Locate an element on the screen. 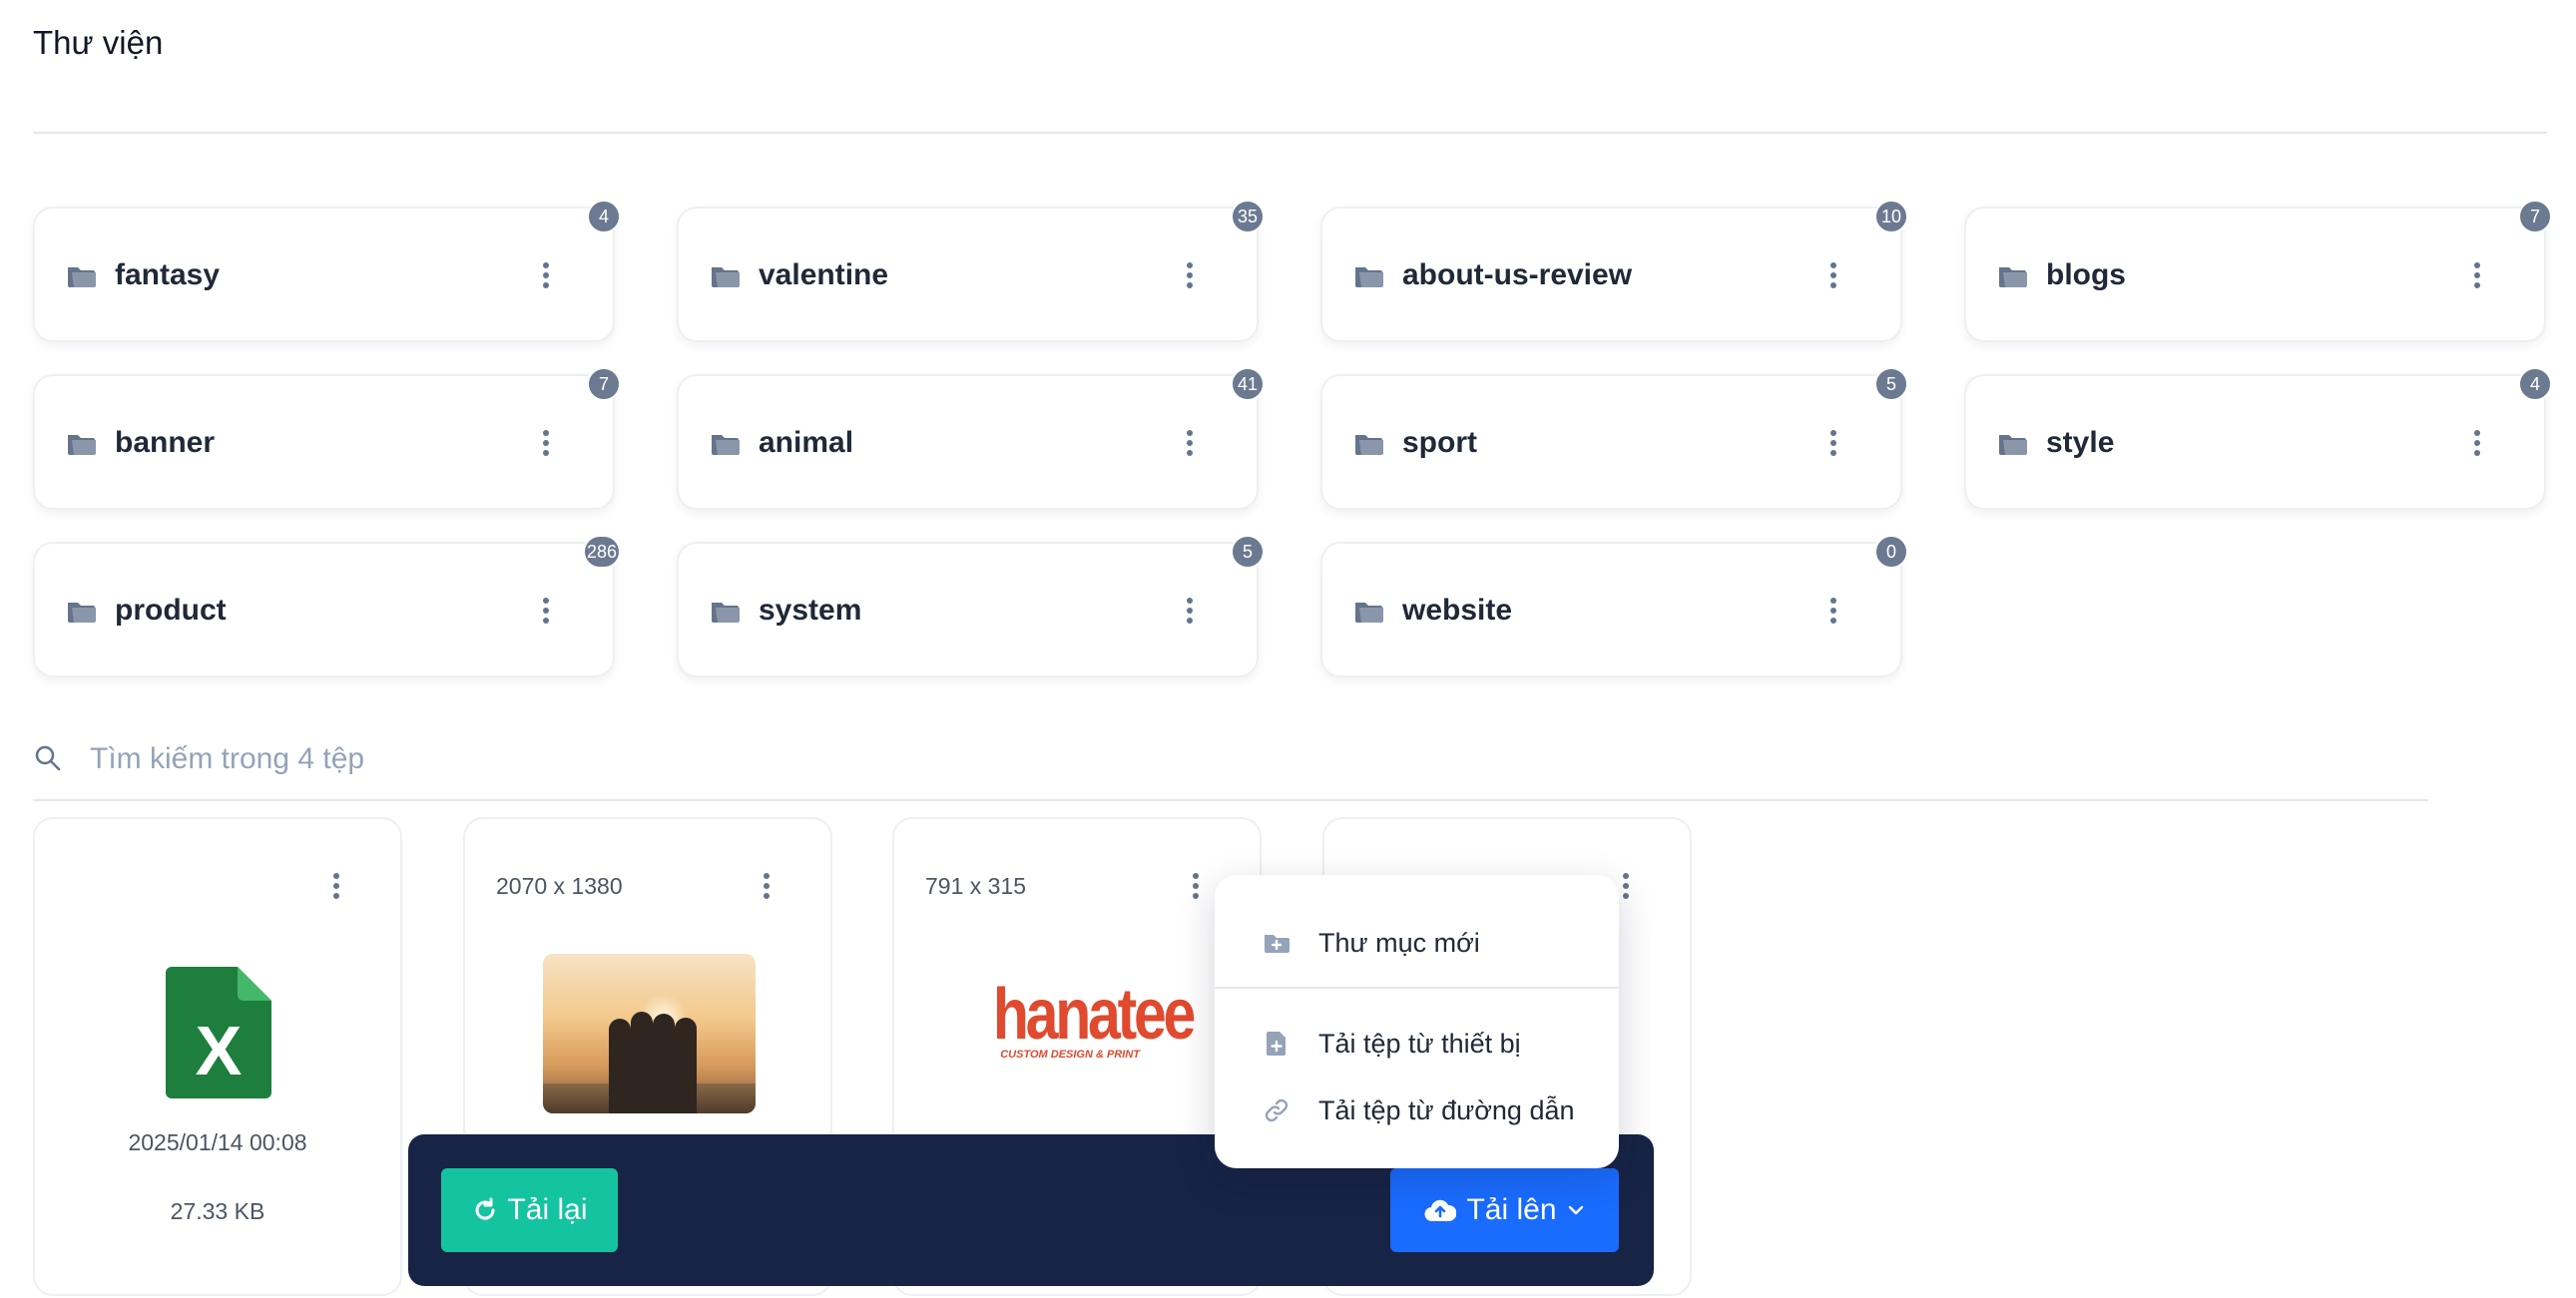  chevron-down-icon is located at coordinates (1576, 1210).